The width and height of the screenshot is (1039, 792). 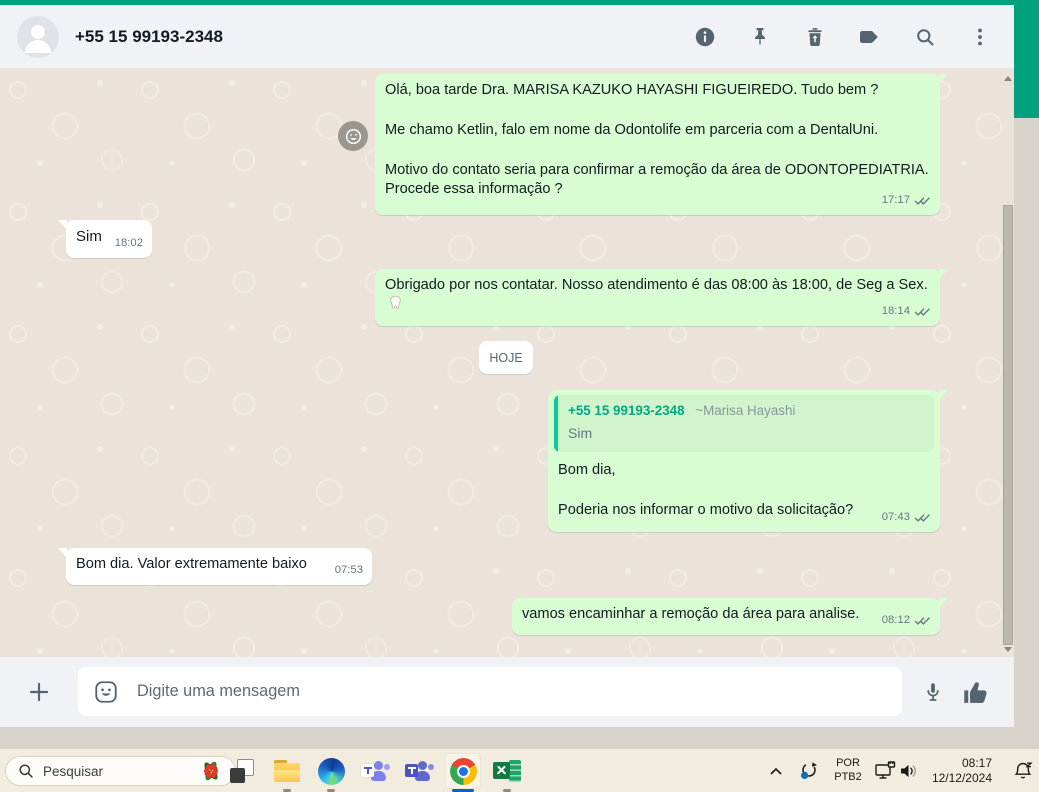 What do you see at coordinates (512, 691) in the screenshot?
I see `message-input` at bounding box center [512, 691].